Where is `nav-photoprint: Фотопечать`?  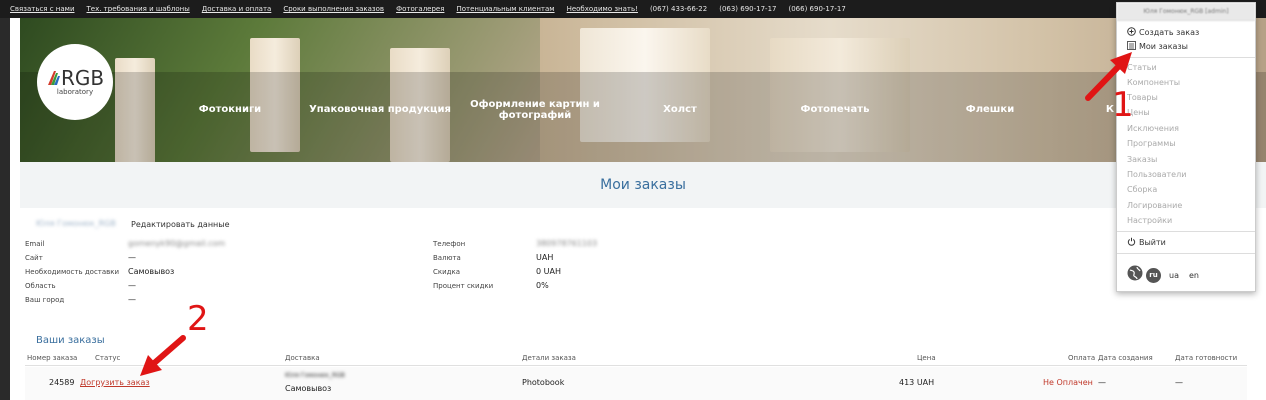
nav-photoprint: Фотопечать is located at coordinates (835, 109).